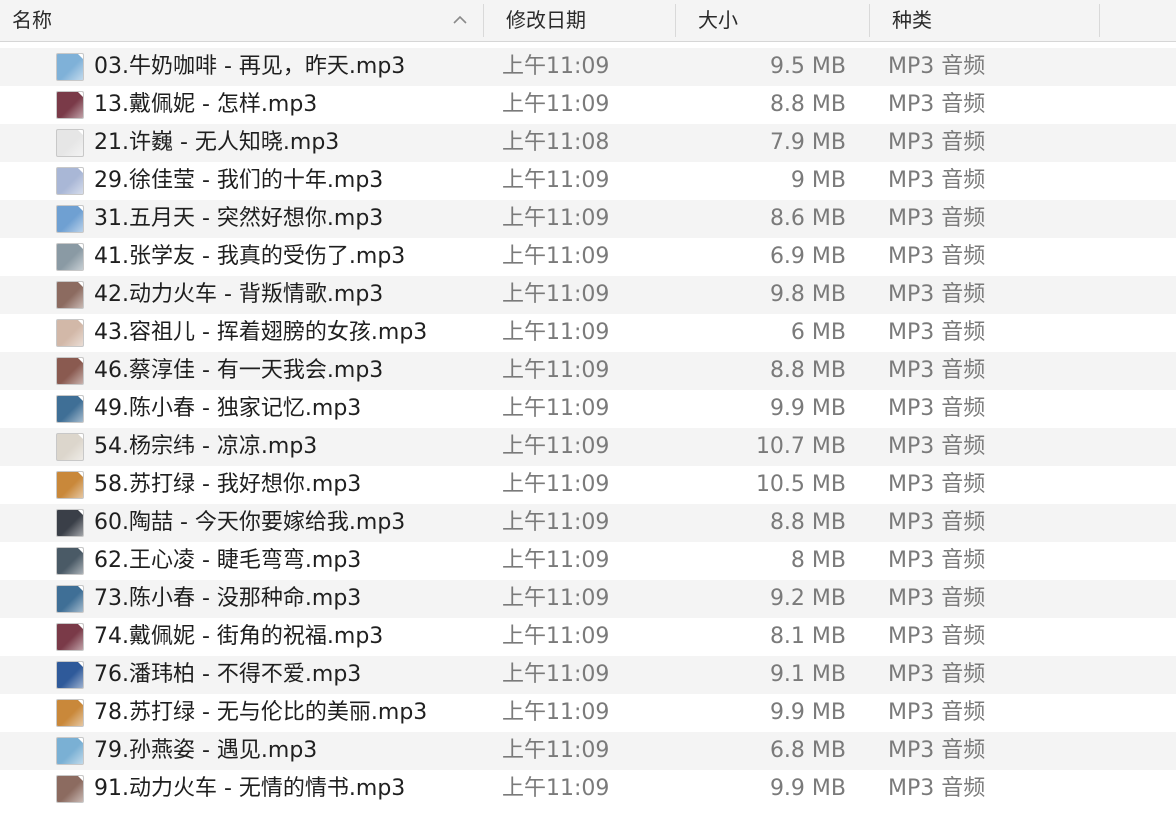 The height and width of the screenshot is (820, 1176). I want to click on file-name: 79.孙燕姿 - 遇见.mp3, so click(206, 750).